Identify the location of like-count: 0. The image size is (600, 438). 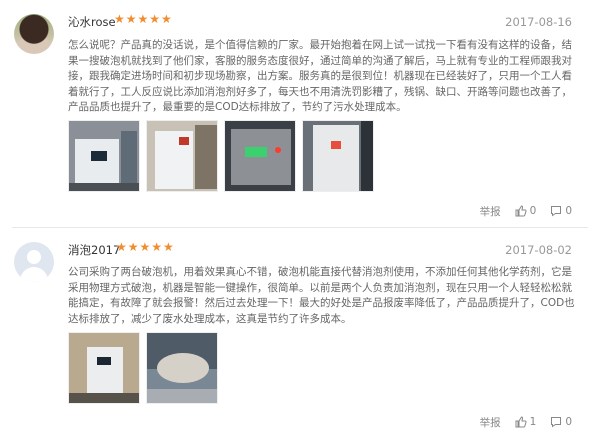
(533, 211).